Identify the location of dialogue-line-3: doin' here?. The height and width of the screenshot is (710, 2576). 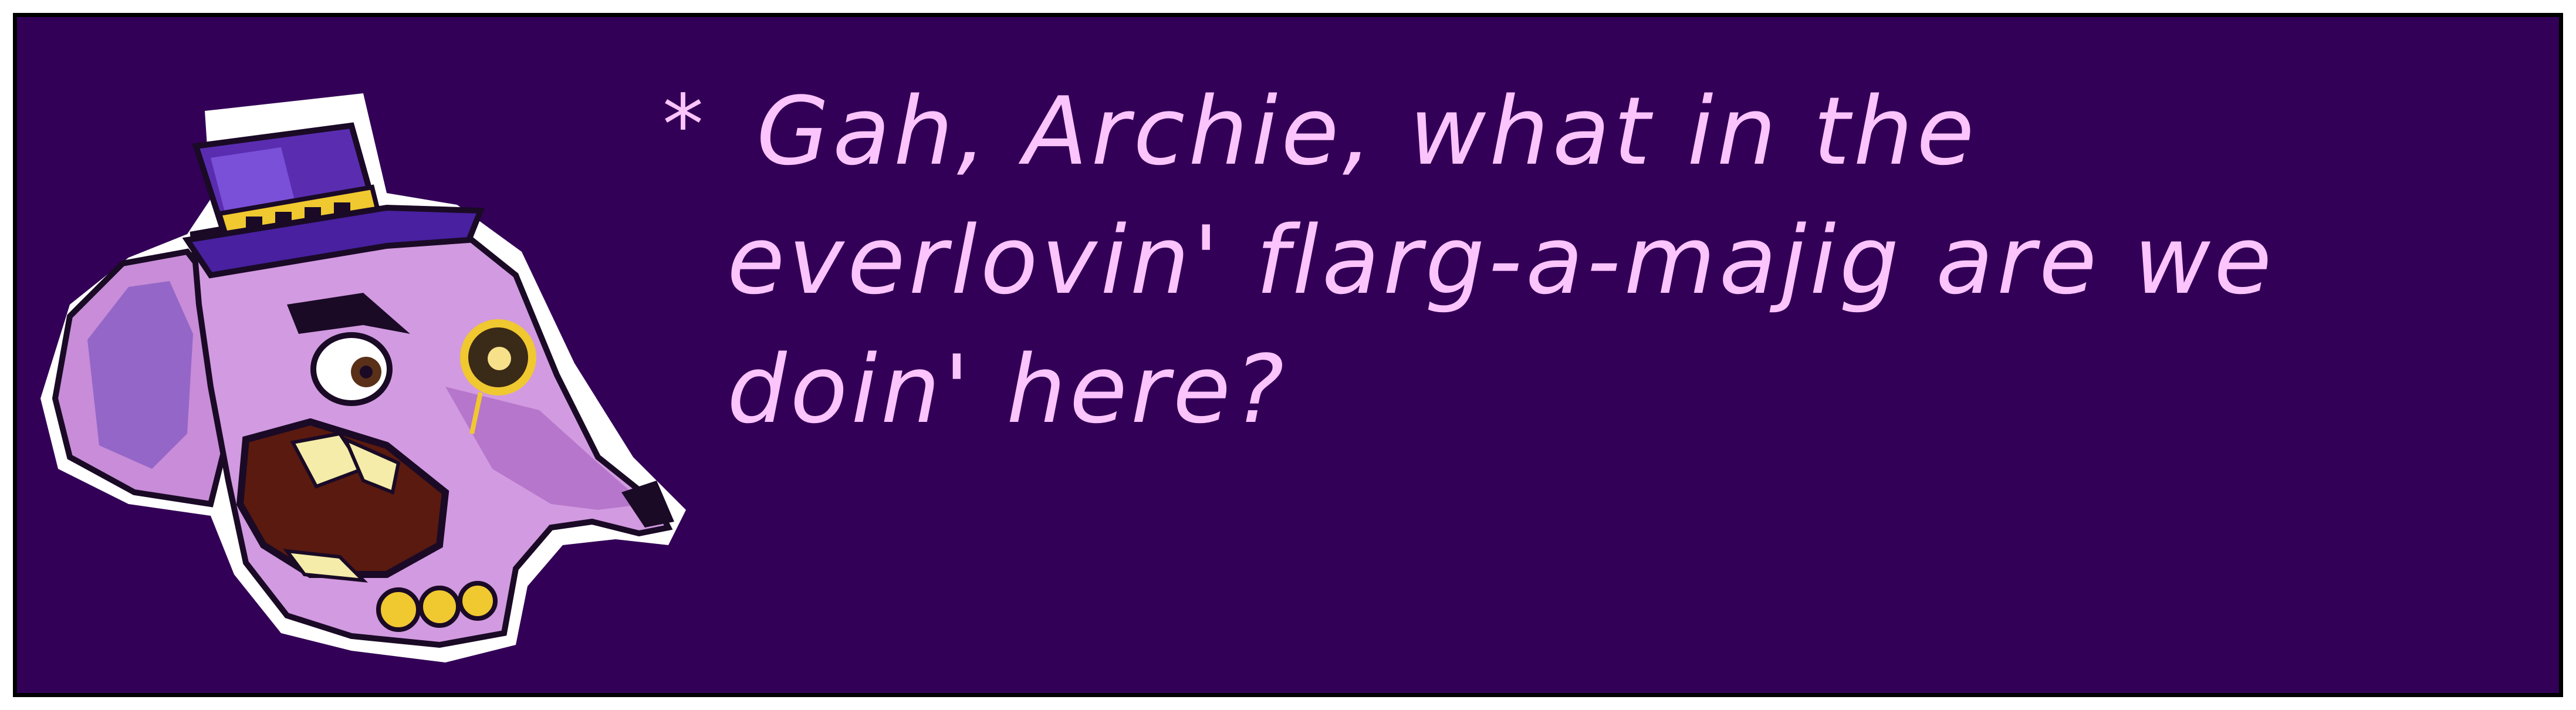
(1007, 389).